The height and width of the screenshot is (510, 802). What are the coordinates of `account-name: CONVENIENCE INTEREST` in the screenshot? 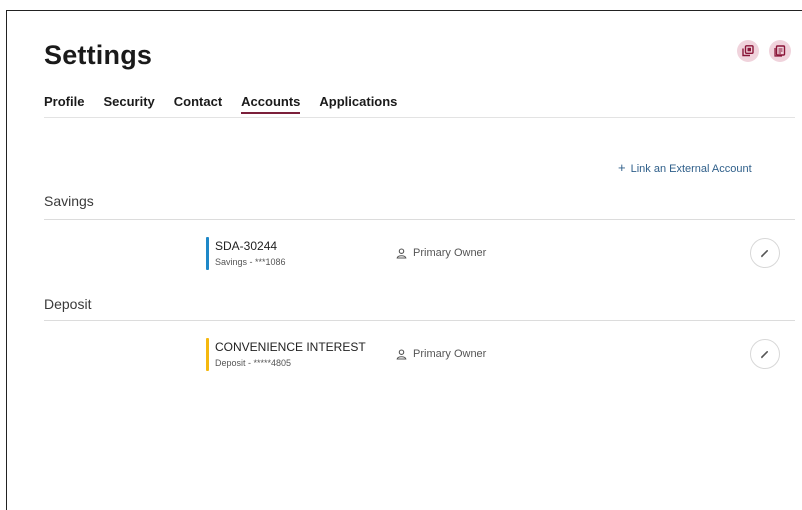 It's located at (290, 347).